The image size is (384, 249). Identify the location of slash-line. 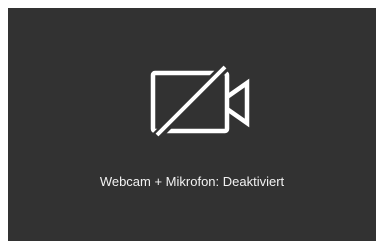
(191, 101).